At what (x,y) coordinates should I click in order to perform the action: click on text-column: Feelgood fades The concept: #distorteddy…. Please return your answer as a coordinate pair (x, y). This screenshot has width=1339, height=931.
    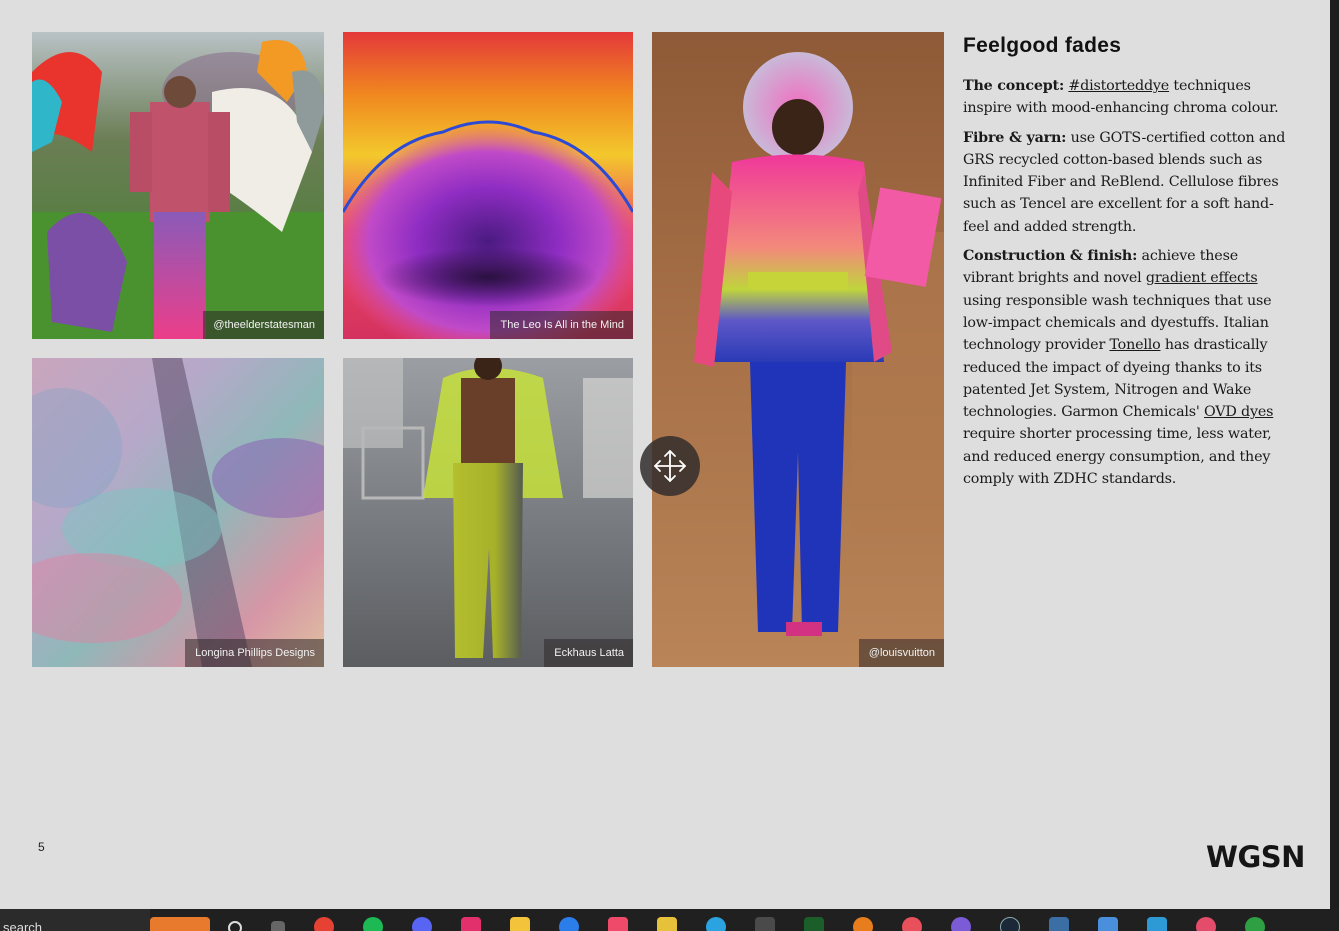
    Looking at the image, I should click on (1128, 265).